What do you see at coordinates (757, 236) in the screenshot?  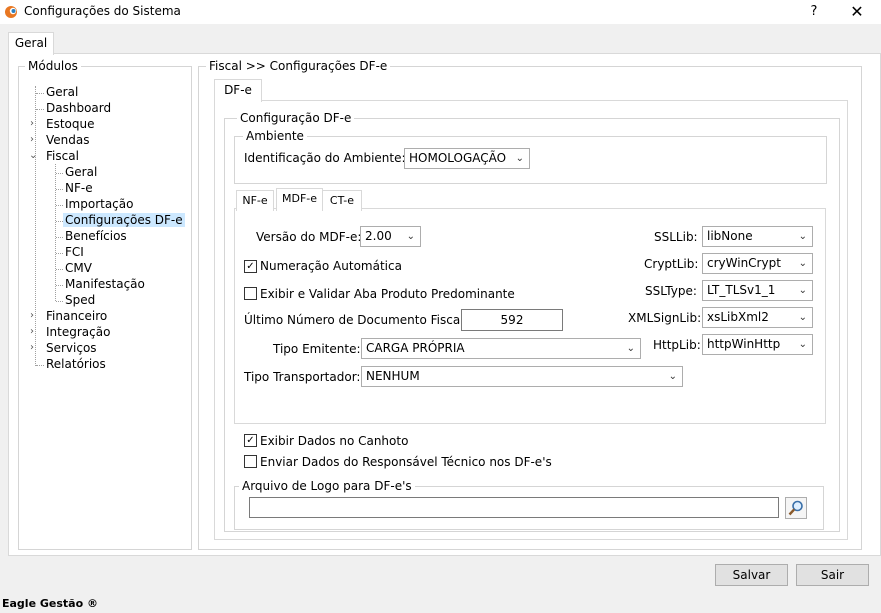 I see `ssllib-select: libNone ⌄` at bounding box center [757, 236].